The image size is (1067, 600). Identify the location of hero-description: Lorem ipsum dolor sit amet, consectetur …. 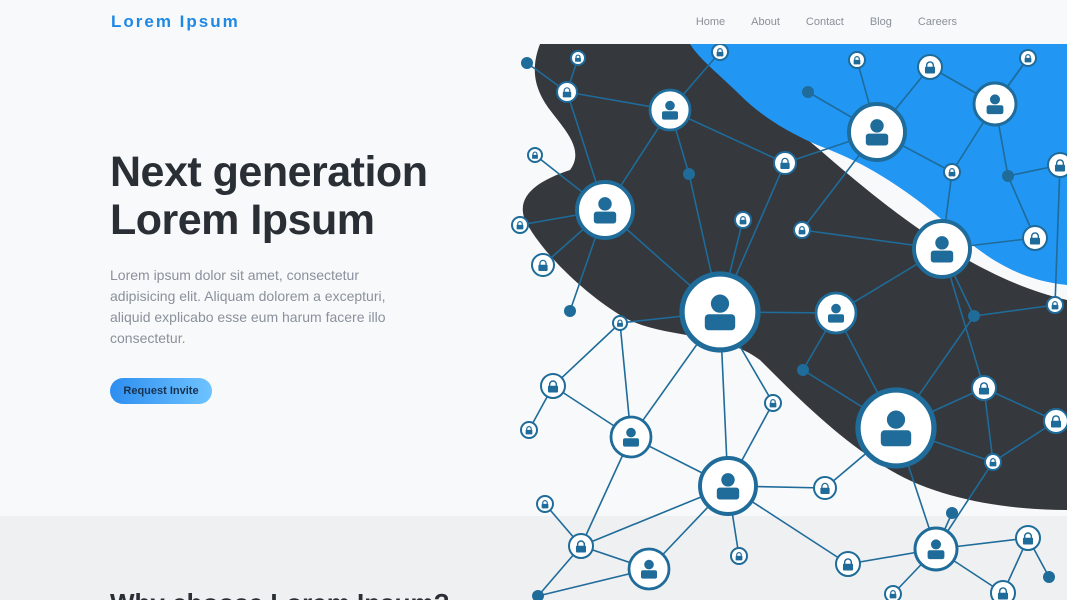
(248, 306).